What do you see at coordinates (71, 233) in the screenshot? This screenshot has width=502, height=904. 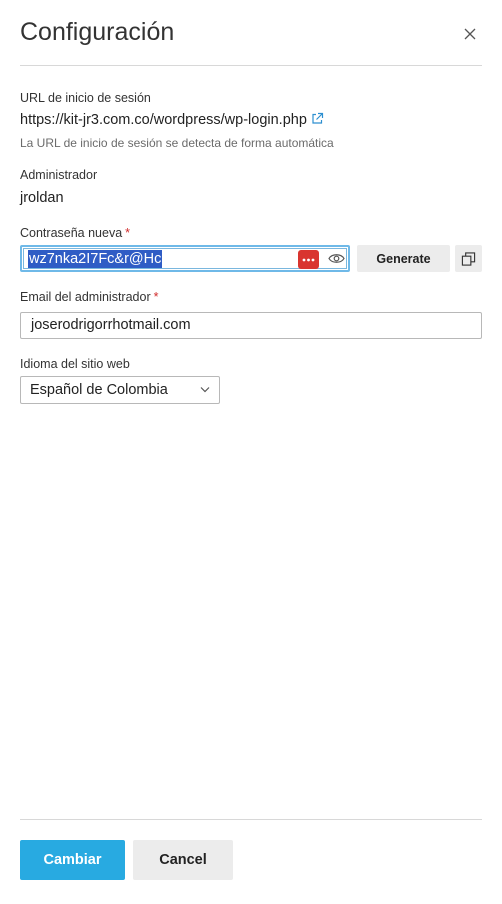 I see `password-label: Contraseña nueva` at bounding box center [71, 233].